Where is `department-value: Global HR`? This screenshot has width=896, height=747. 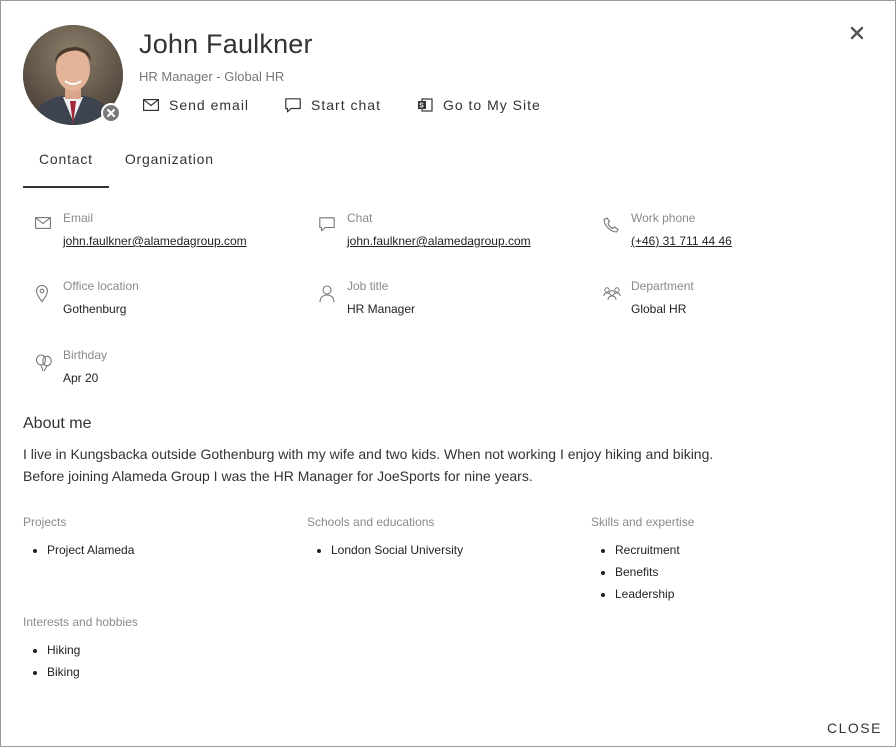
department-value: Global HR is located at coordinates (659, 309).